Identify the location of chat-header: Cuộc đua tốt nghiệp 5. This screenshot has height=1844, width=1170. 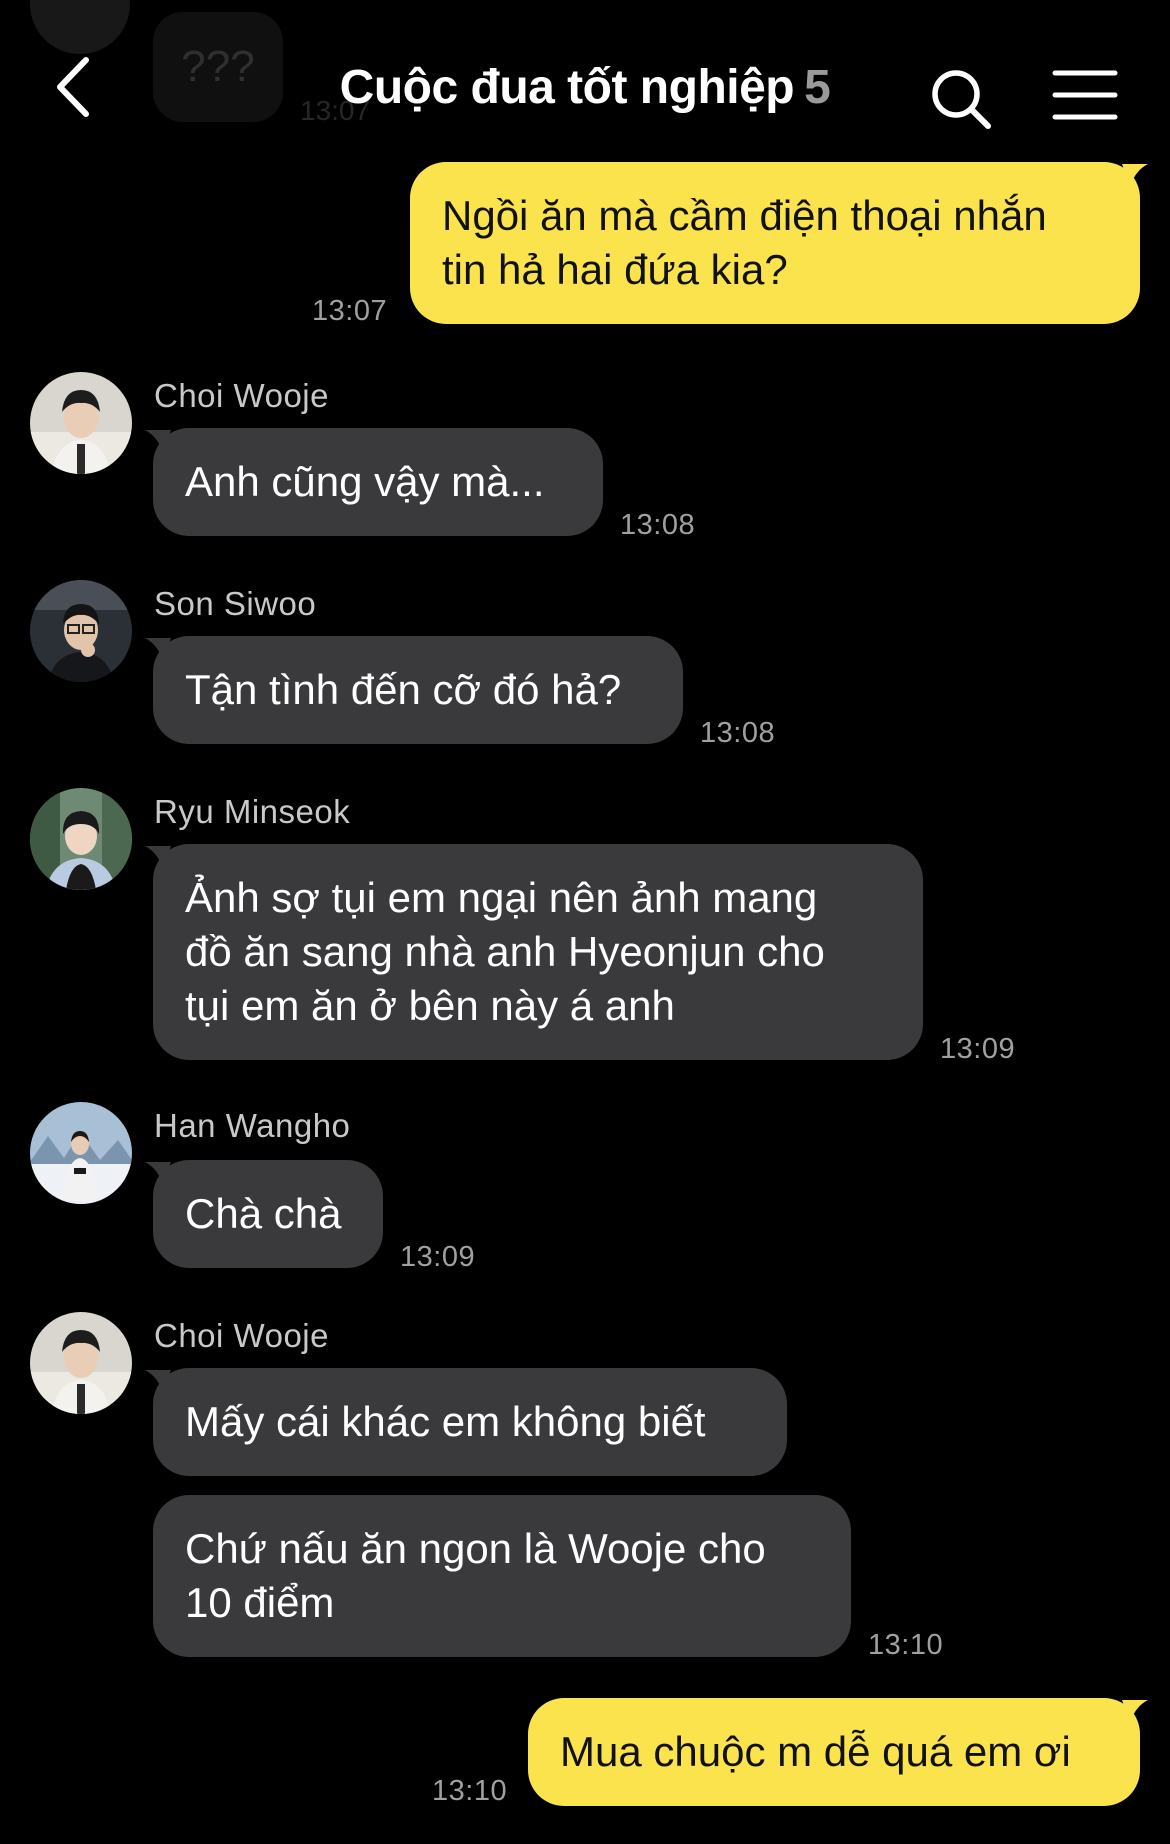
(585, 80).